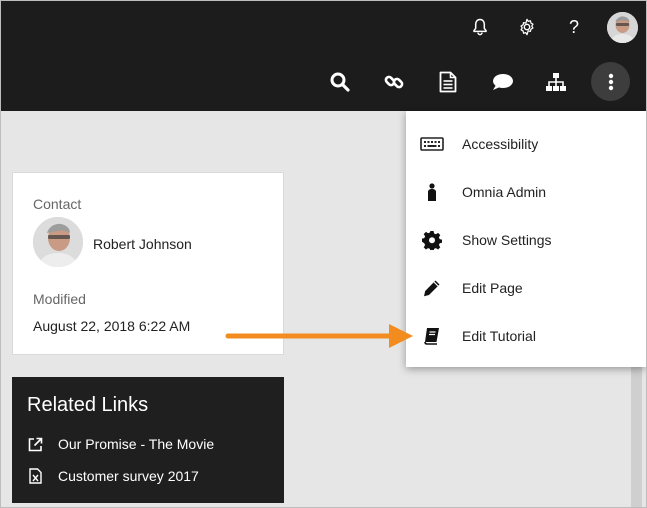  What do you see at coordinates (480, 27) in the screenshot?
I see `bell-icon` at bounding box center [480, 27].